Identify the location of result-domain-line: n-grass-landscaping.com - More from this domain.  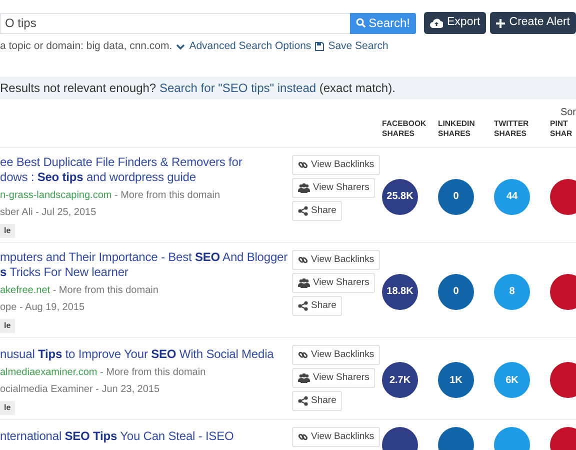
(110, 195).